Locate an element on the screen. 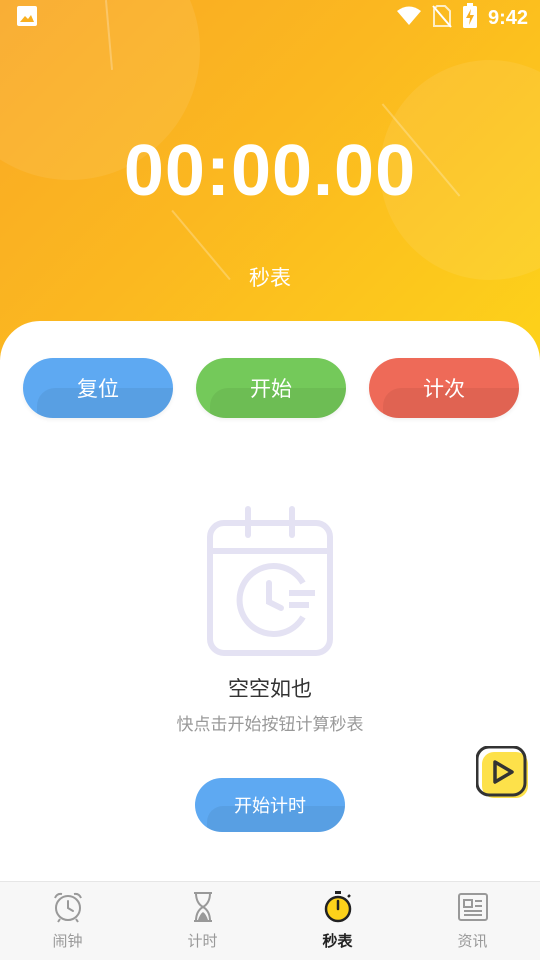 The width and height of the screenshot is (540, 960). image-icon is located at coordinates (27, 18).